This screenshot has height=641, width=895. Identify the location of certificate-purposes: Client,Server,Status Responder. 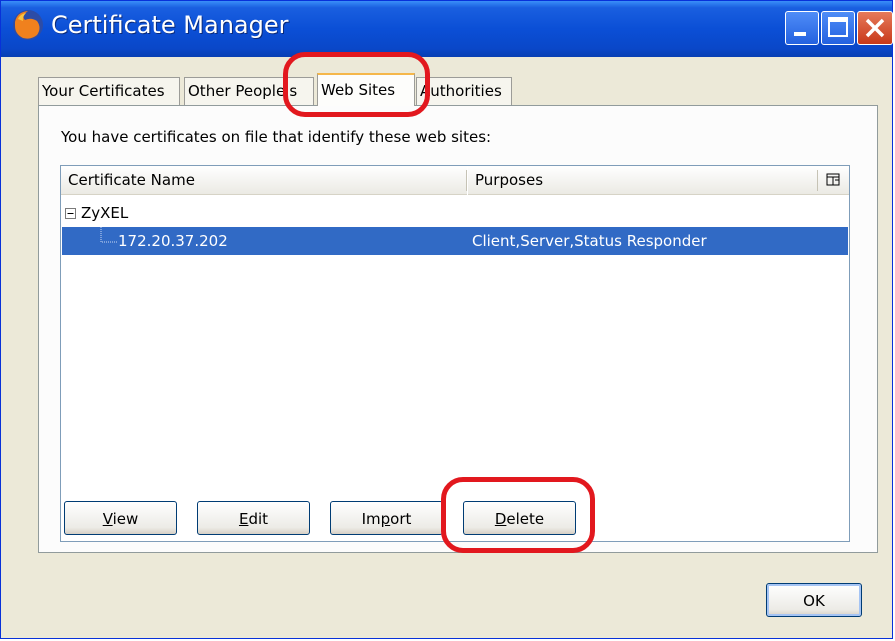
(589, 241).